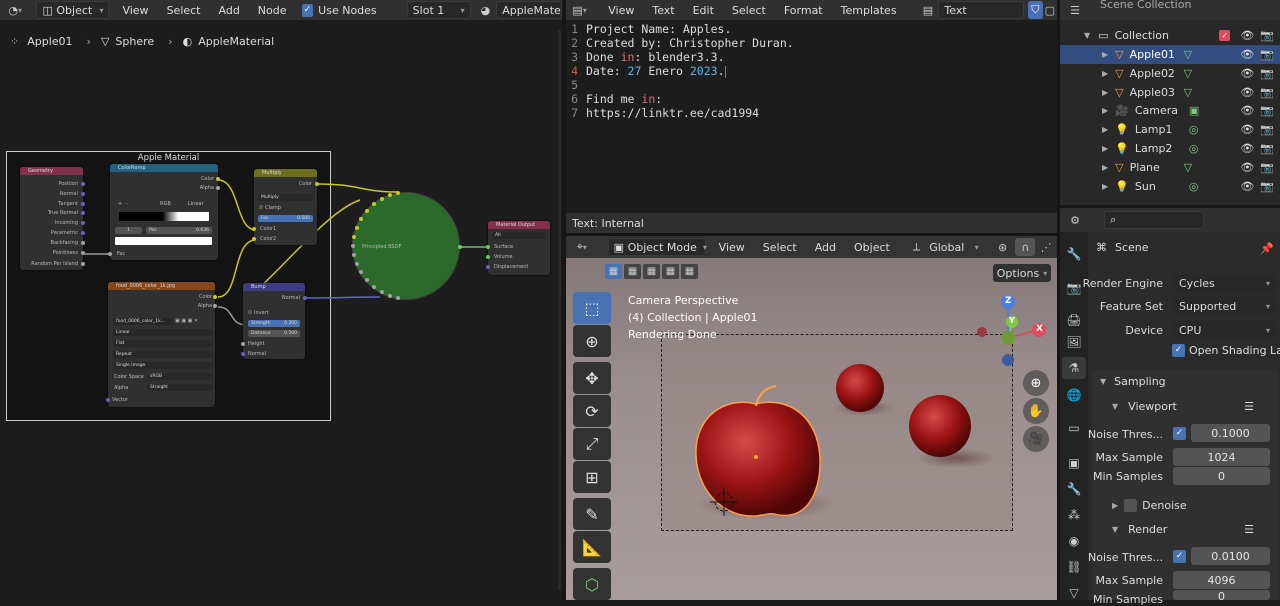 The image size is (1280, 606). Describe the element at coordinates (179, 230) in the screenshot. I see `colorramp-pos: Pos 0.636` at that location.